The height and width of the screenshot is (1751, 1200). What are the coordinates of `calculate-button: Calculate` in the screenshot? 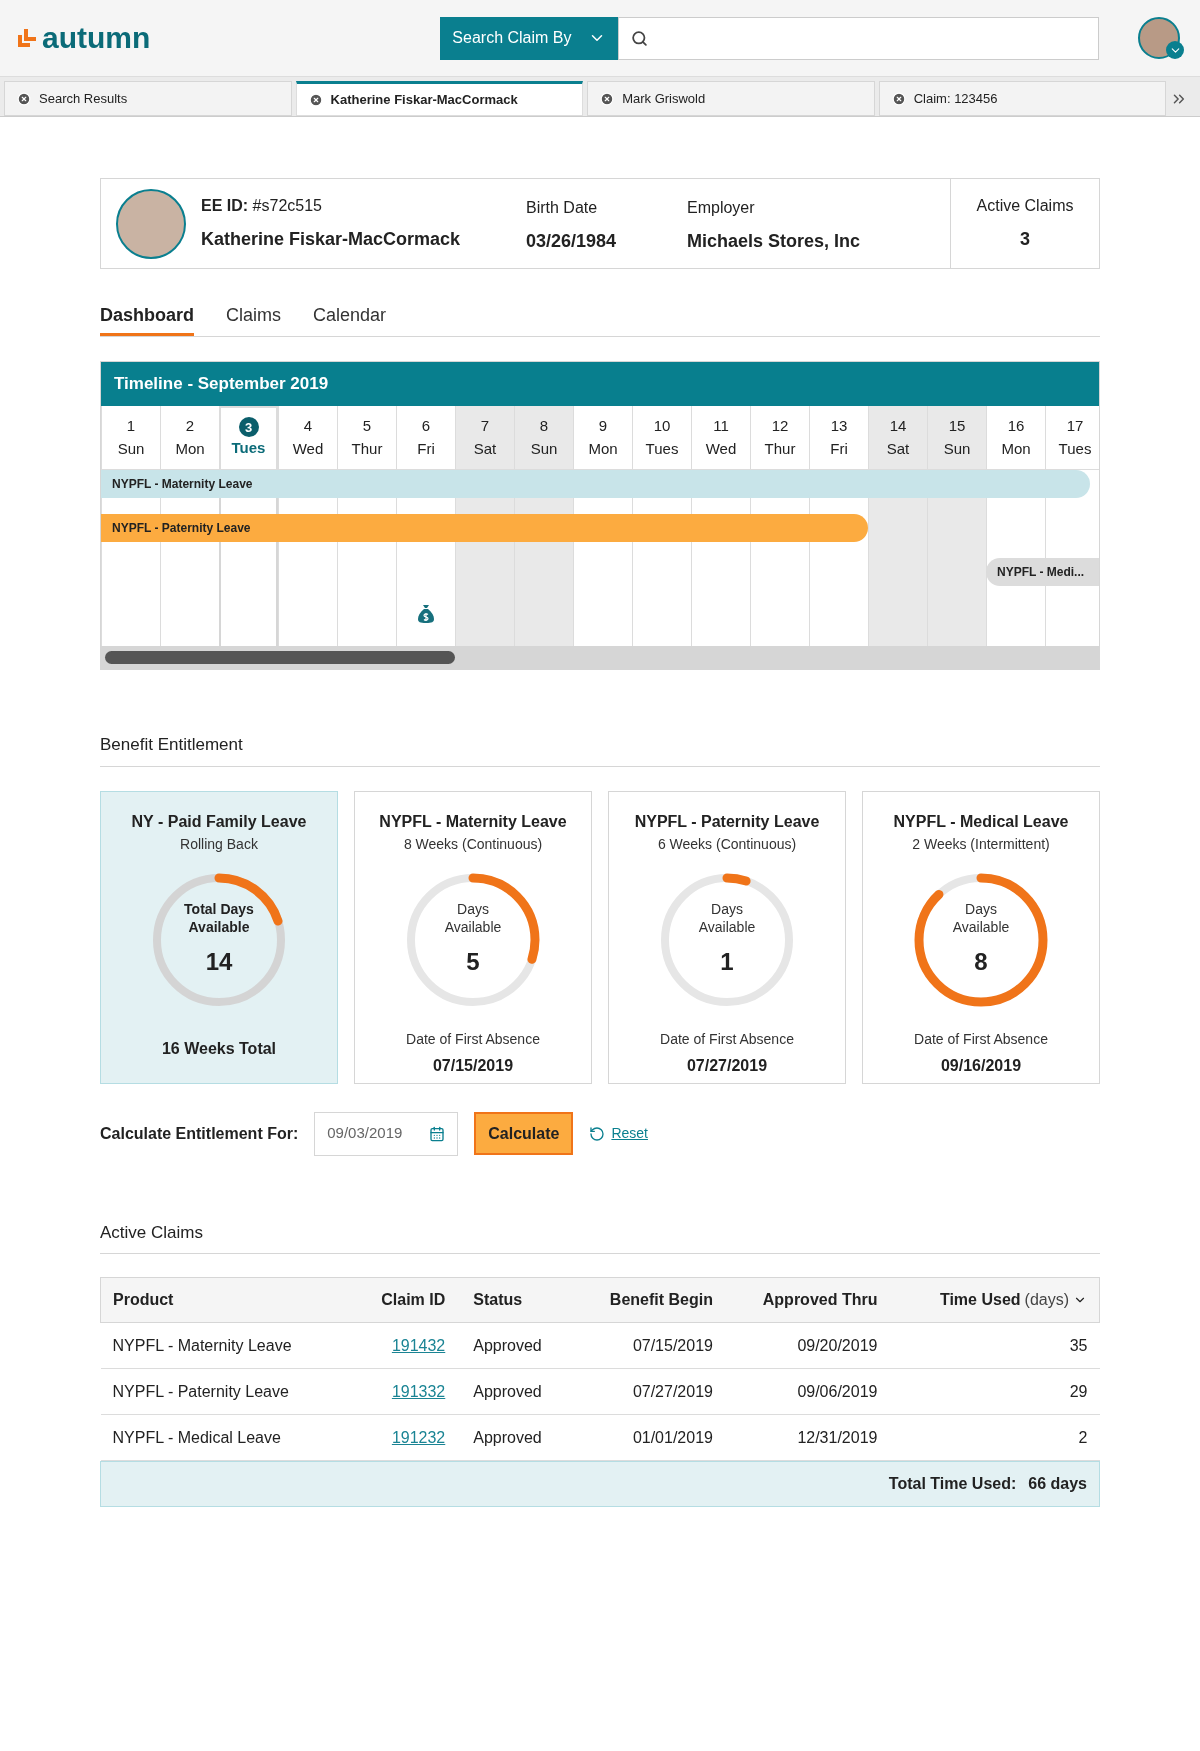 It's located at (524, 1133).